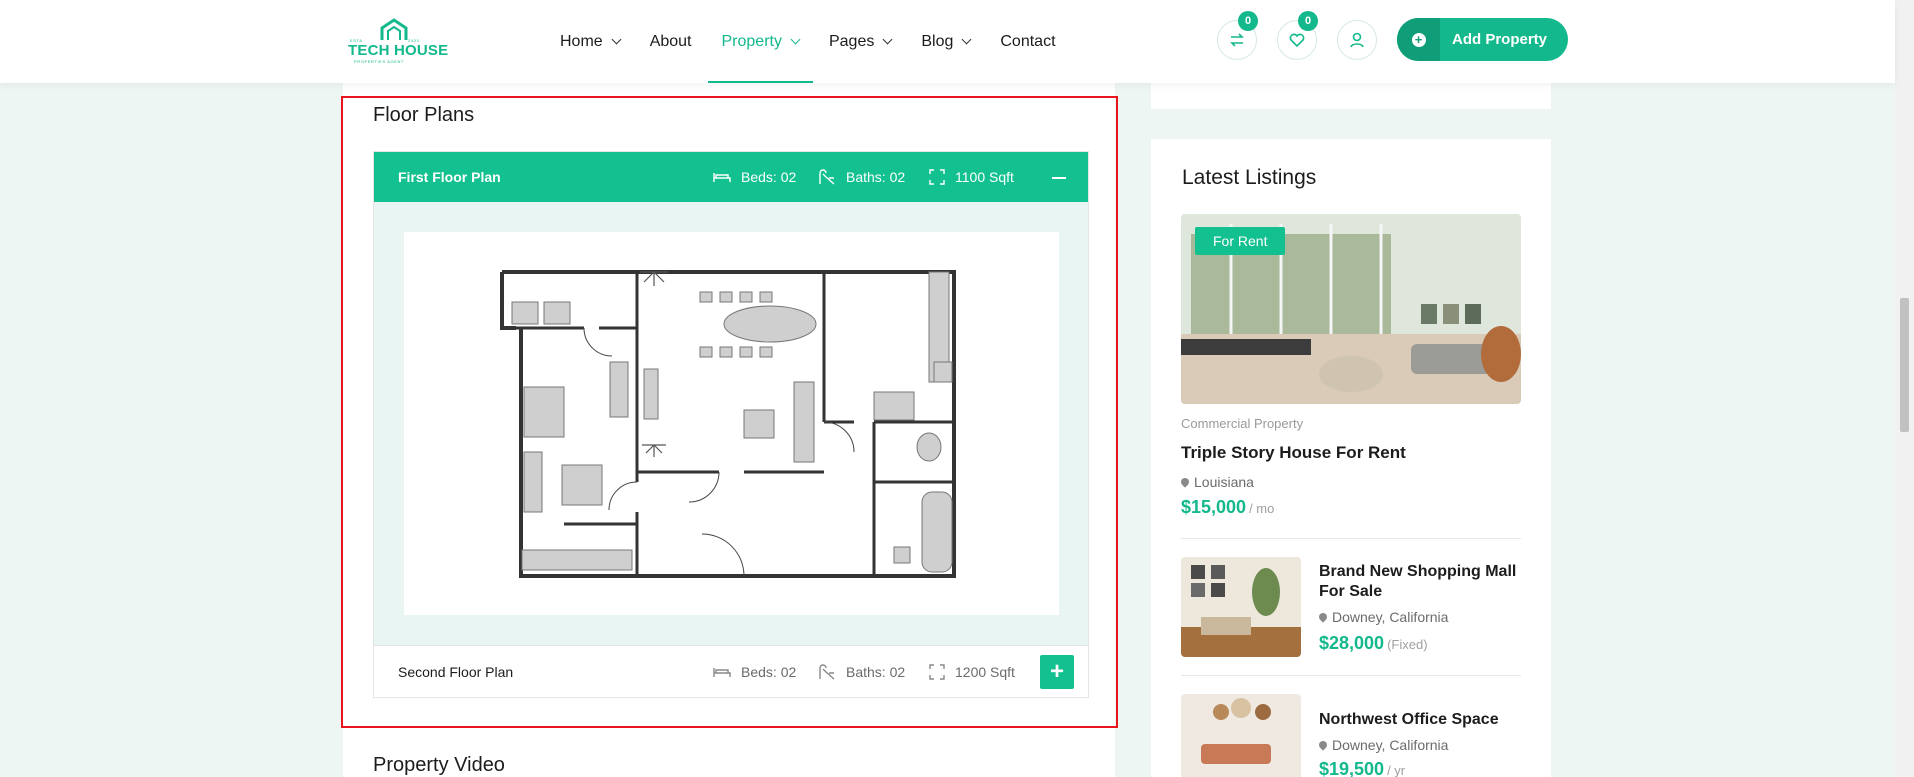  I want to click on area-stat: 1200 Sqft, so click(972, 672).